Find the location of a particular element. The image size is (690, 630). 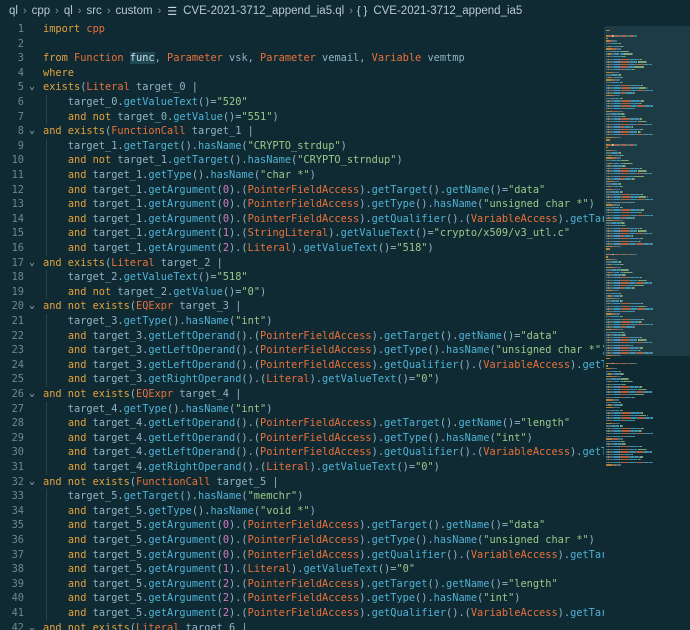

breadcrumb-segment: custom is located at coordinates (133, 11).